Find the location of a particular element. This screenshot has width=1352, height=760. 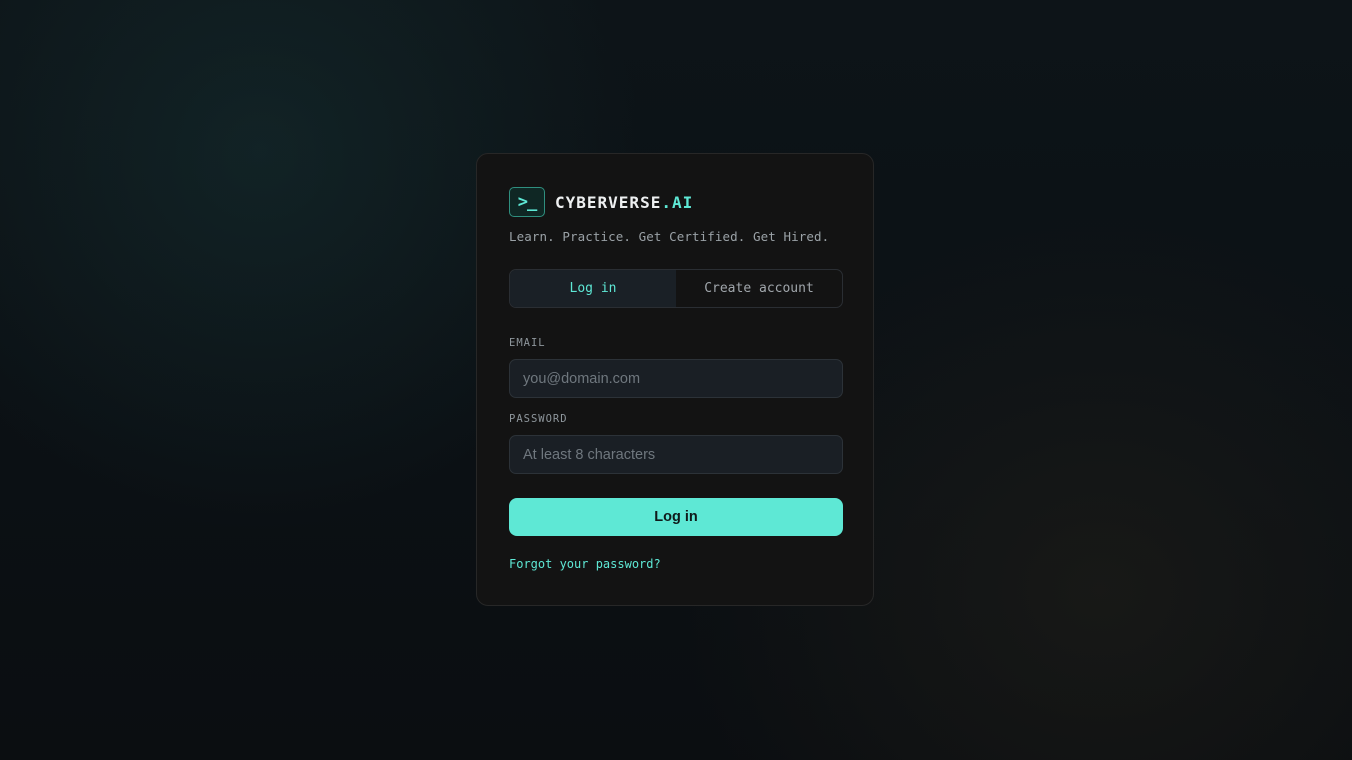

forgot-password-link: Forgot your password? is located at coordinates (585, 564).